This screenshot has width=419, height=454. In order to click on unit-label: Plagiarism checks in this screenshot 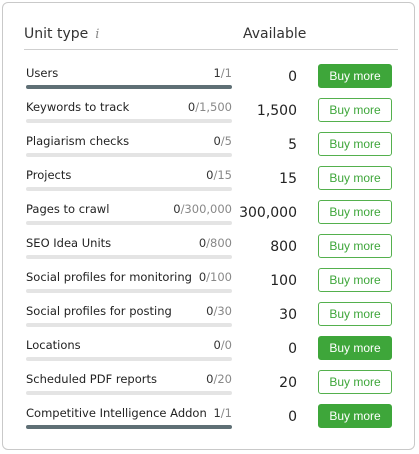, I will do `click(78, 141)`.